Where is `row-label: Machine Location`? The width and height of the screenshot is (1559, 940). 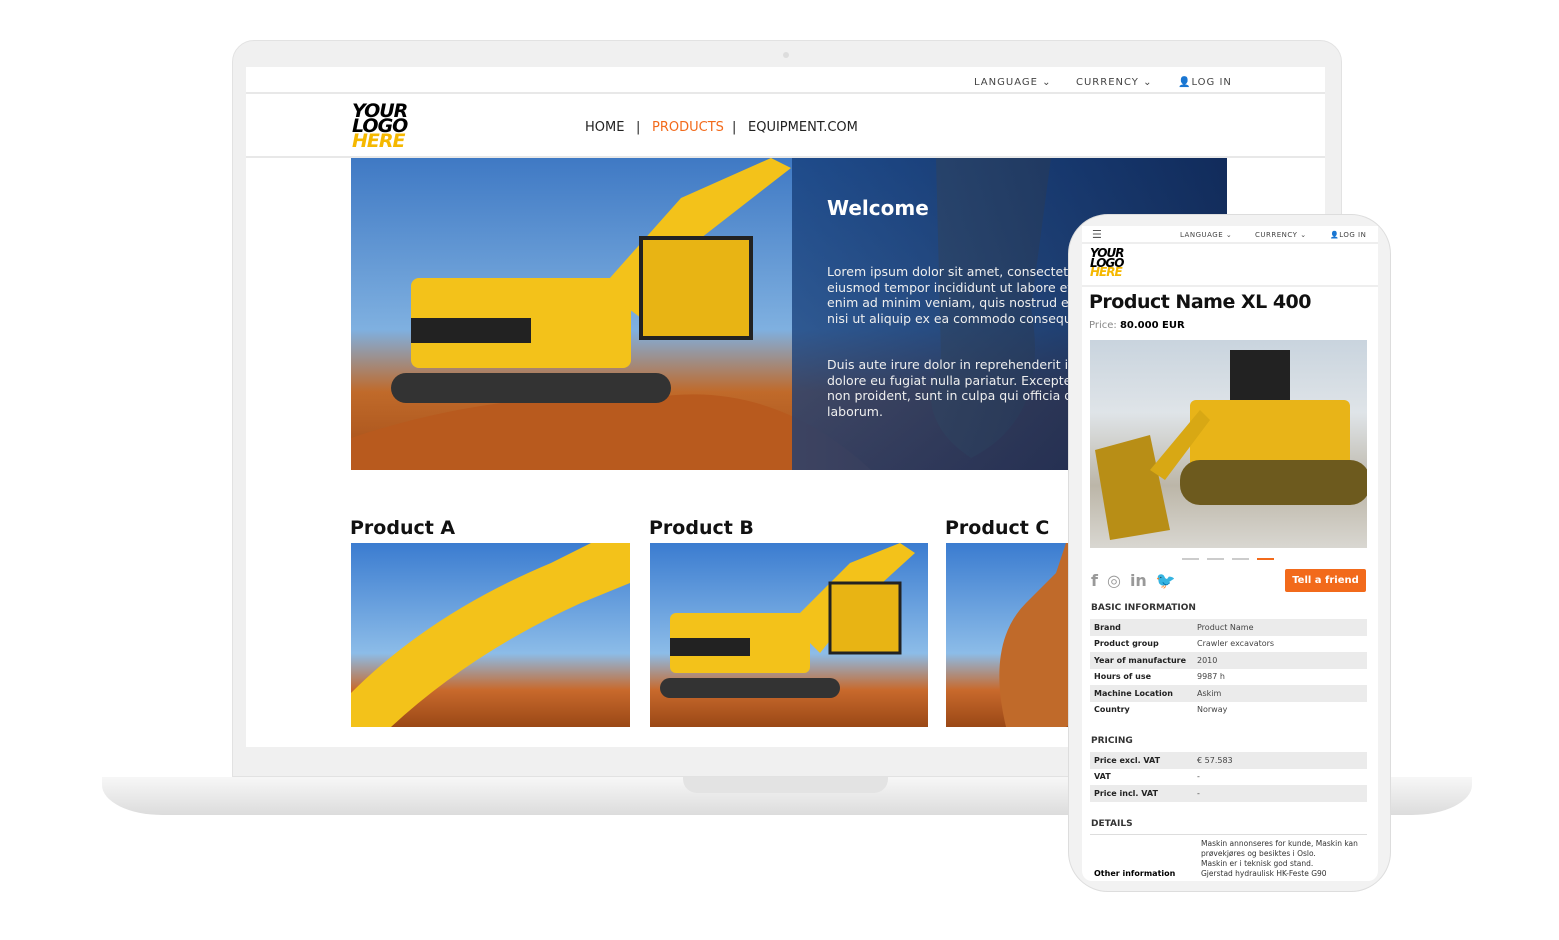
row-label: Machine Location is located at coordinates (1133, 693).